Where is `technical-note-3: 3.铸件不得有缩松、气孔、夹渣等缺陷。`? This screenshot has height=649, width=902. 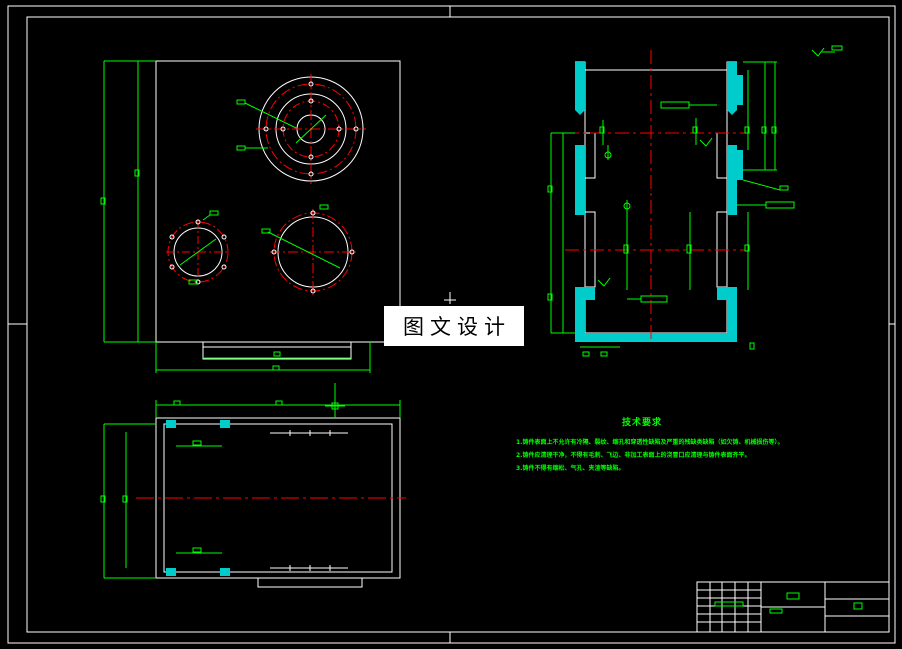 technical-note-3: 3.铸件不得有缩松、气孔、夹渣等缺陷。 is located at coordinates (570, 468).